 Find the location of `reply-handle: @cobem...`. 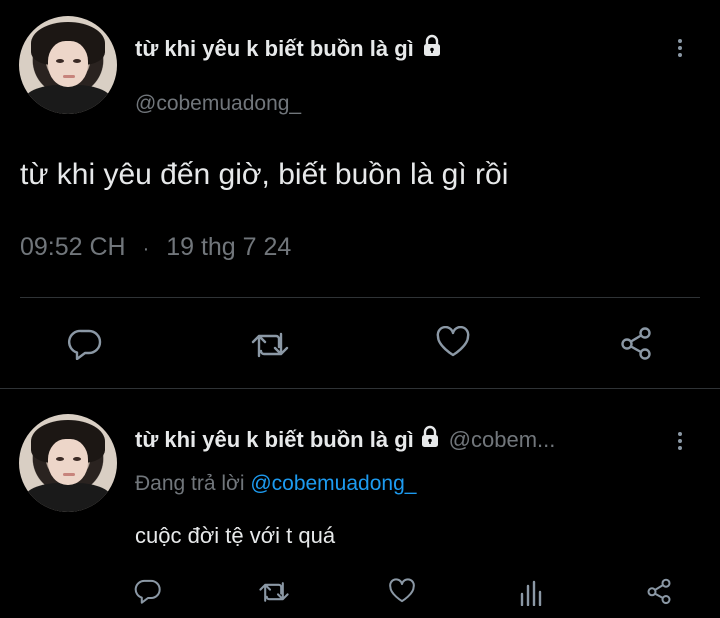

reply-handle: @cobem... is located at coordinates (502, 439).